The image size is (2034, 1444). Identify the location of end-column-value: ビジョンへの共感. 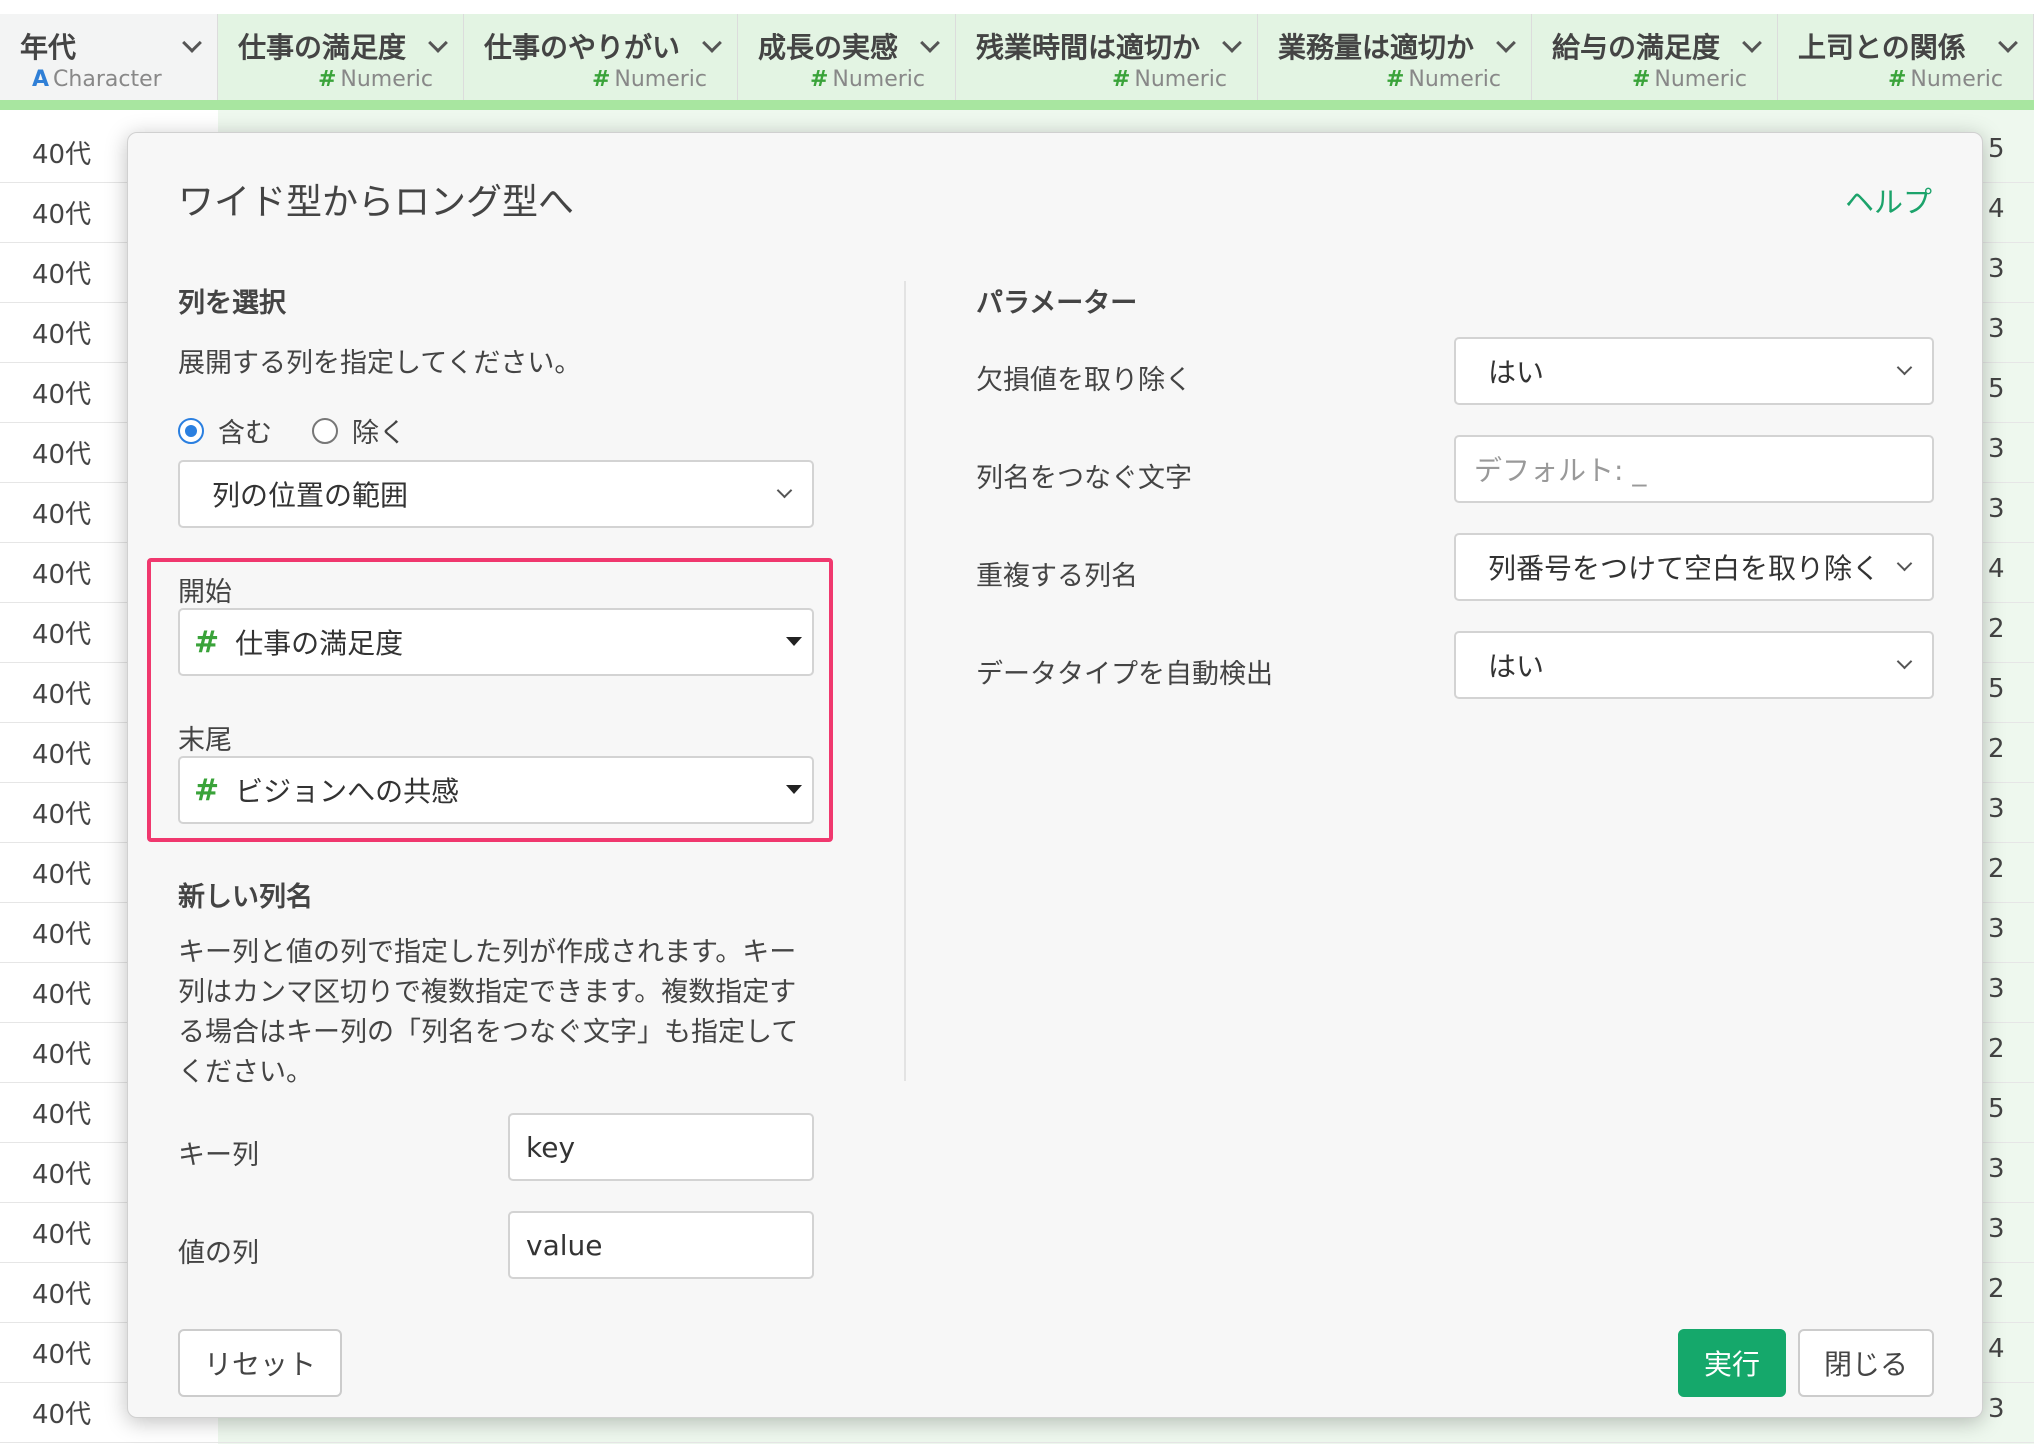
(347, 791).